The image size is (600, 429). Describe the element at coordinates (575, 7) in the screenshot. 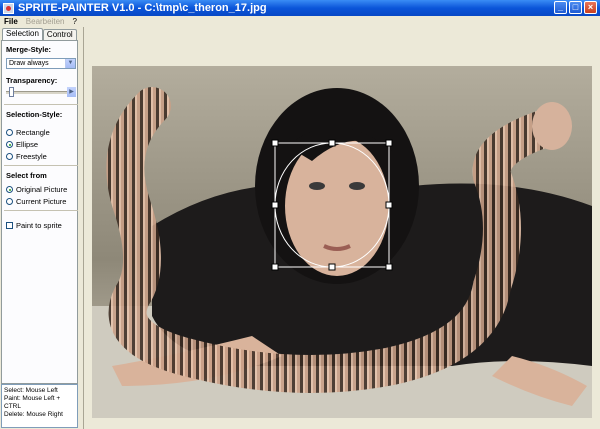

I see `maximize-button: □` at that location.